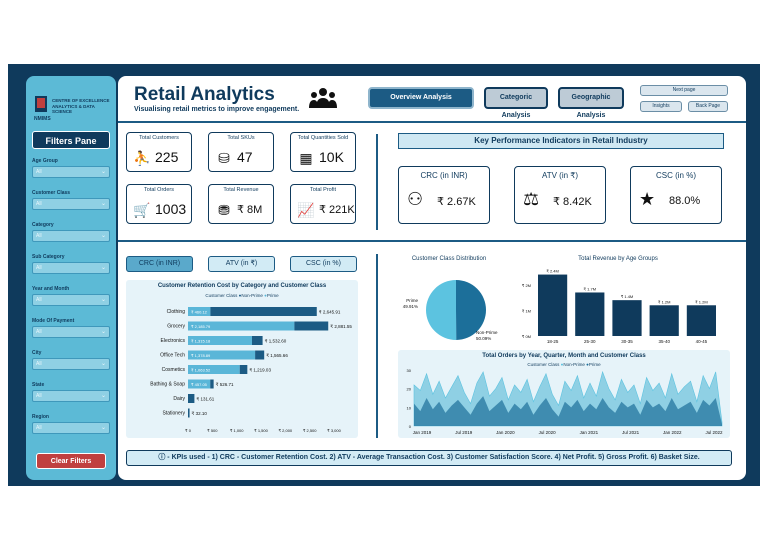 This screenshot has height=550, width=768. Describe the element at coordinates (415, 199) in the screenshot. I see `retention-icon: ⚇` at that location.